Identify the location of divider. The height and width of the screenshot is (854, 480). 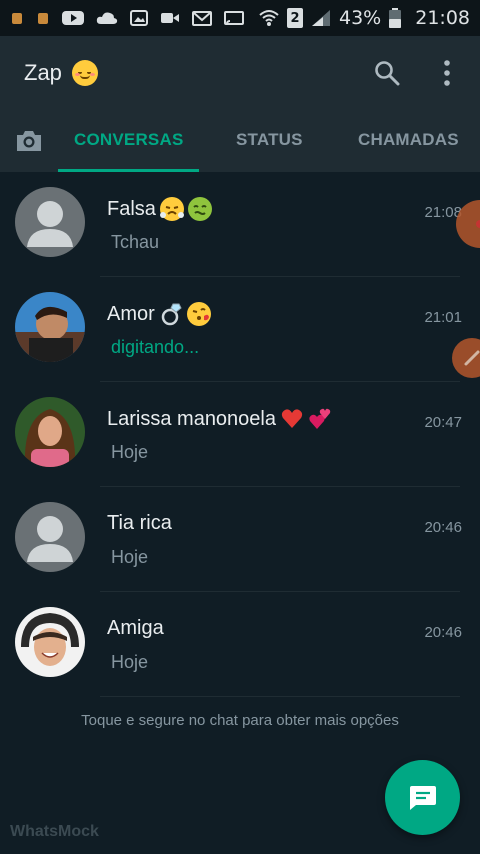
(280, 696).